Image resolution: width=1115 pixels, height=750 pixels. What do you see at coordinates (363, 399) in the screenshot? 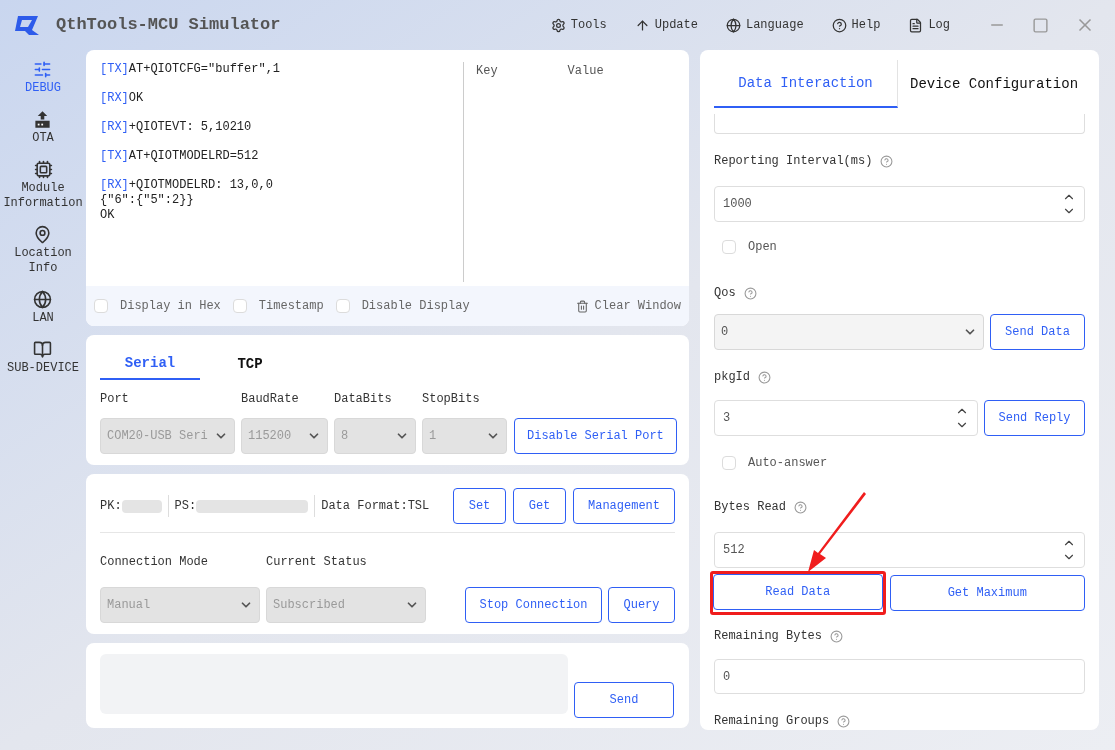
I see `field-label: DataBits` at bounding box center [363, 399].